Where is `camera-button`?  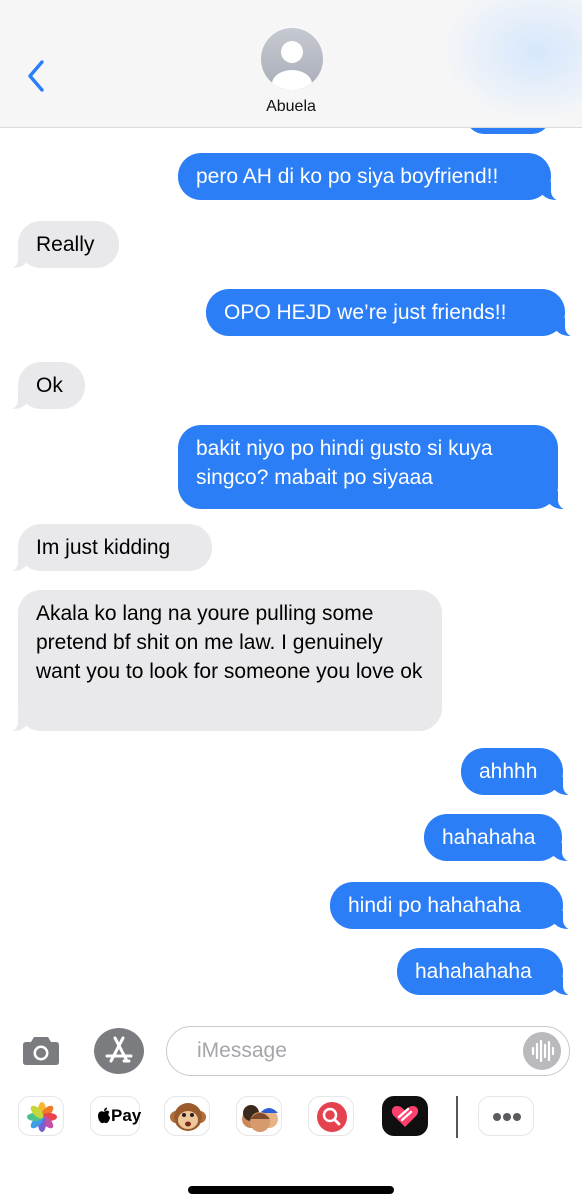 camera-button is located at coordinates (41, 1050).